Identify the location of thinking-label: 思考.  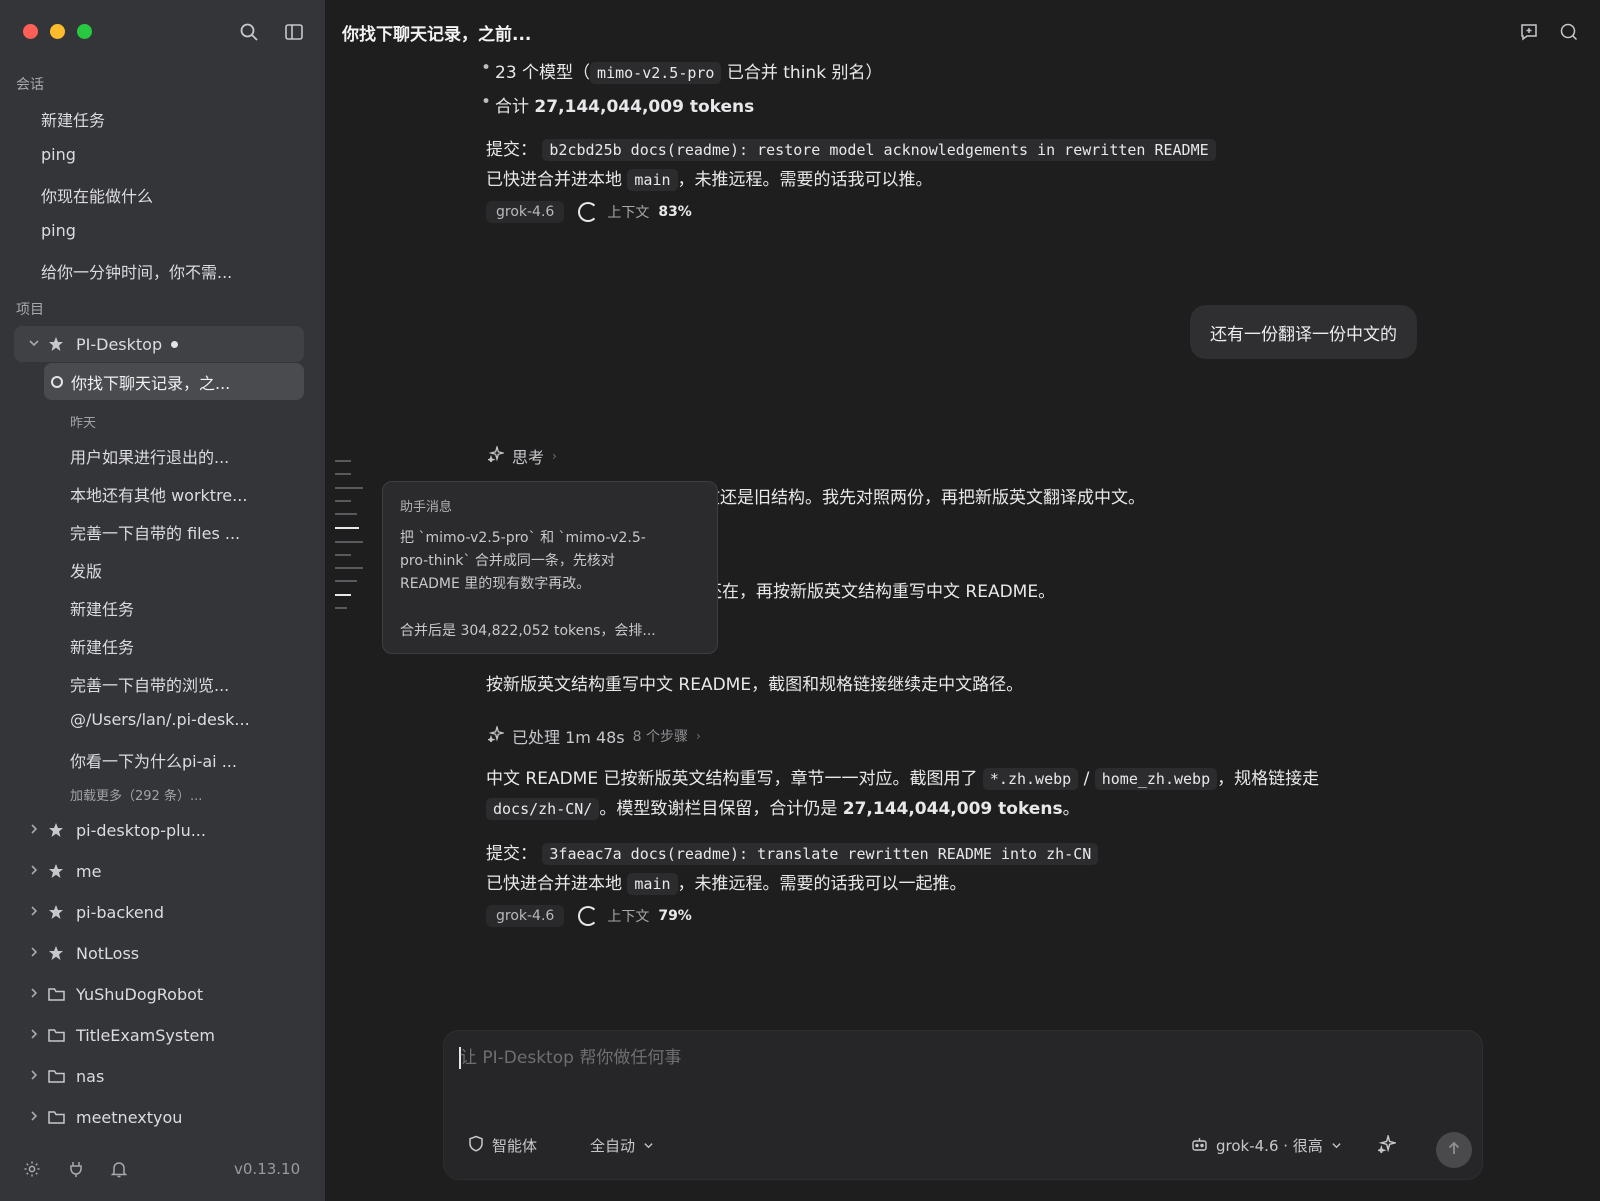
(528, 457).